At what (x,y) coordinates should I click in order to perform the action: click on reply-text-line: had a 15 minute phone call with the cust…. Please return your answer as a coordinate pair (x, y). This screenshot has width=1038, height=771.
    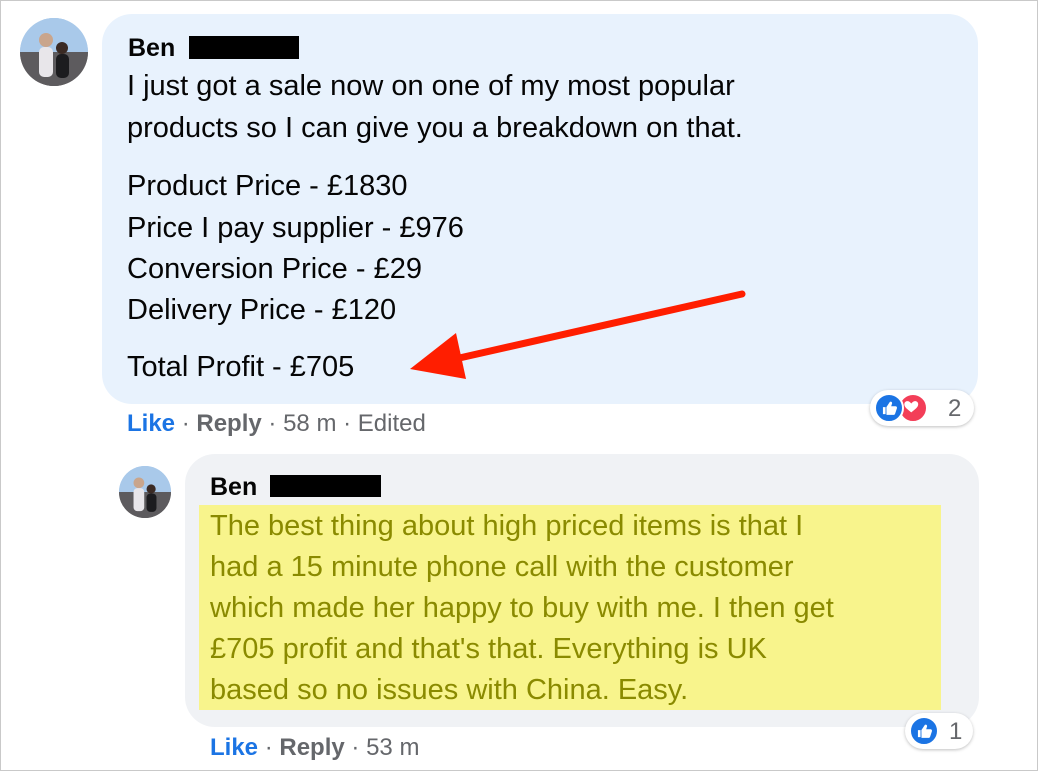
    Looking at the image, I should click on (502, 567).